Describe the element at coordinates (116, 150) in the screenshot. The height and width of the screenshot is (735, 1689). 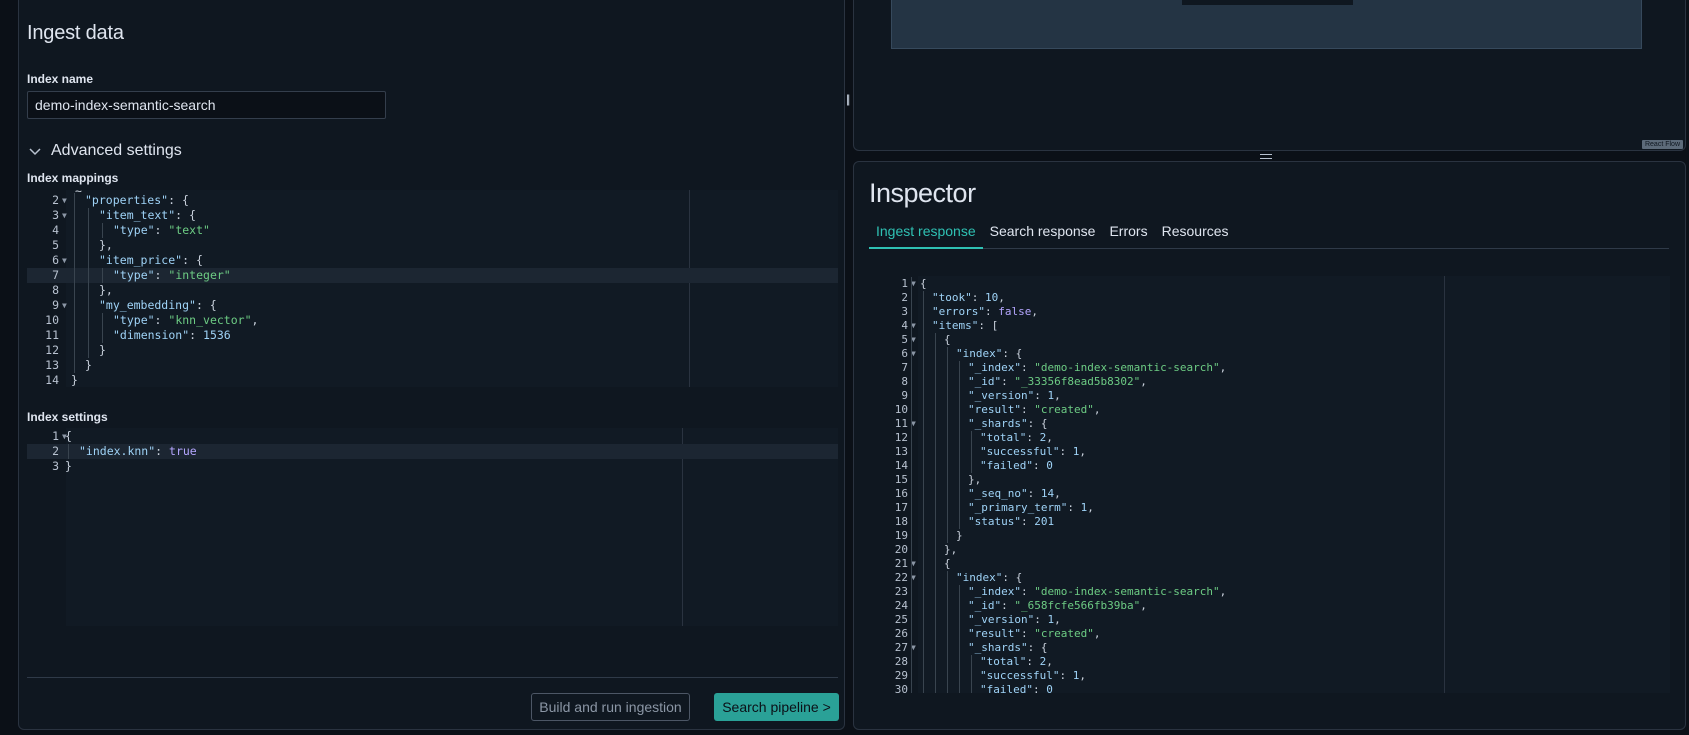
I see `advanced-settings-label: Advanced settings` at that location.